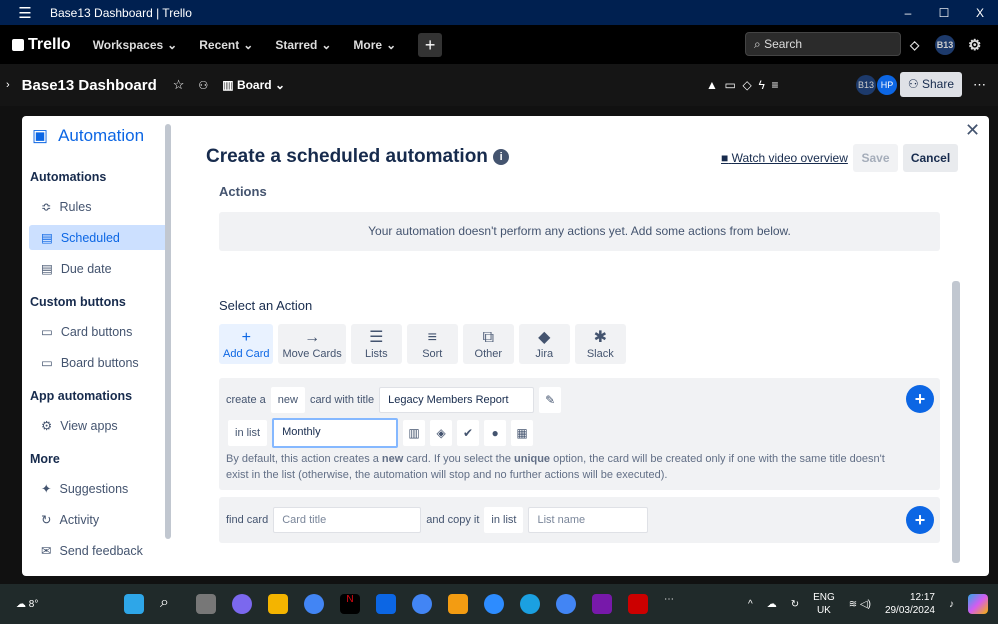  I want to click on sidebar-item-rules: ≎ Rules, so click(99, 206).